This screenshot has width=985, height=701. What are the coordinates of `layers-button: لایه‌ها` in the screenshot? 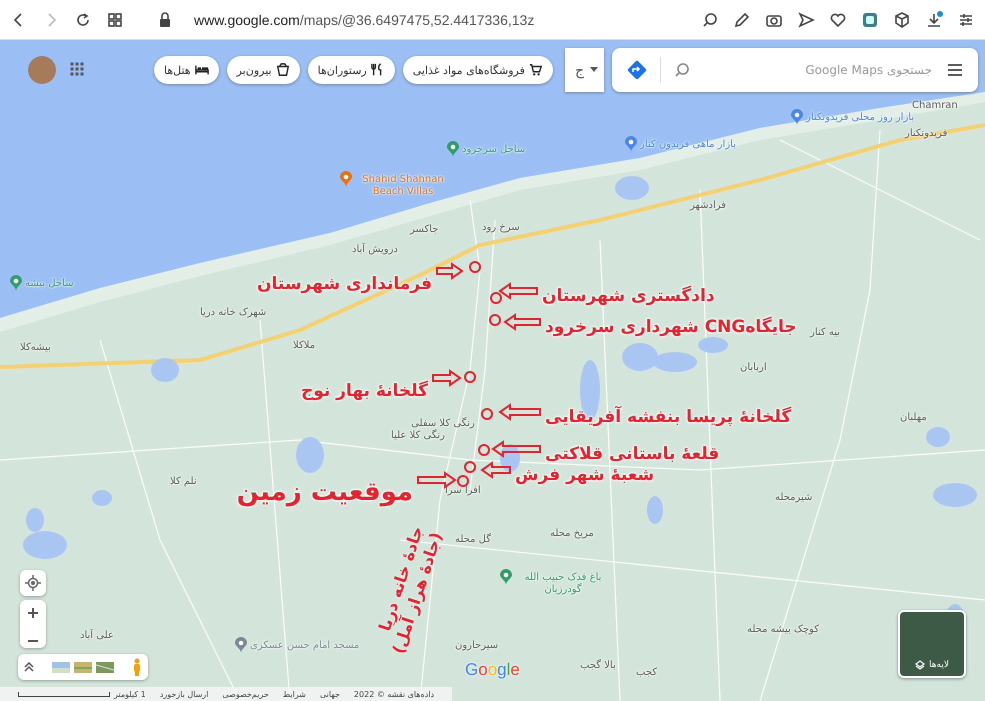 It's located at (932, 644).